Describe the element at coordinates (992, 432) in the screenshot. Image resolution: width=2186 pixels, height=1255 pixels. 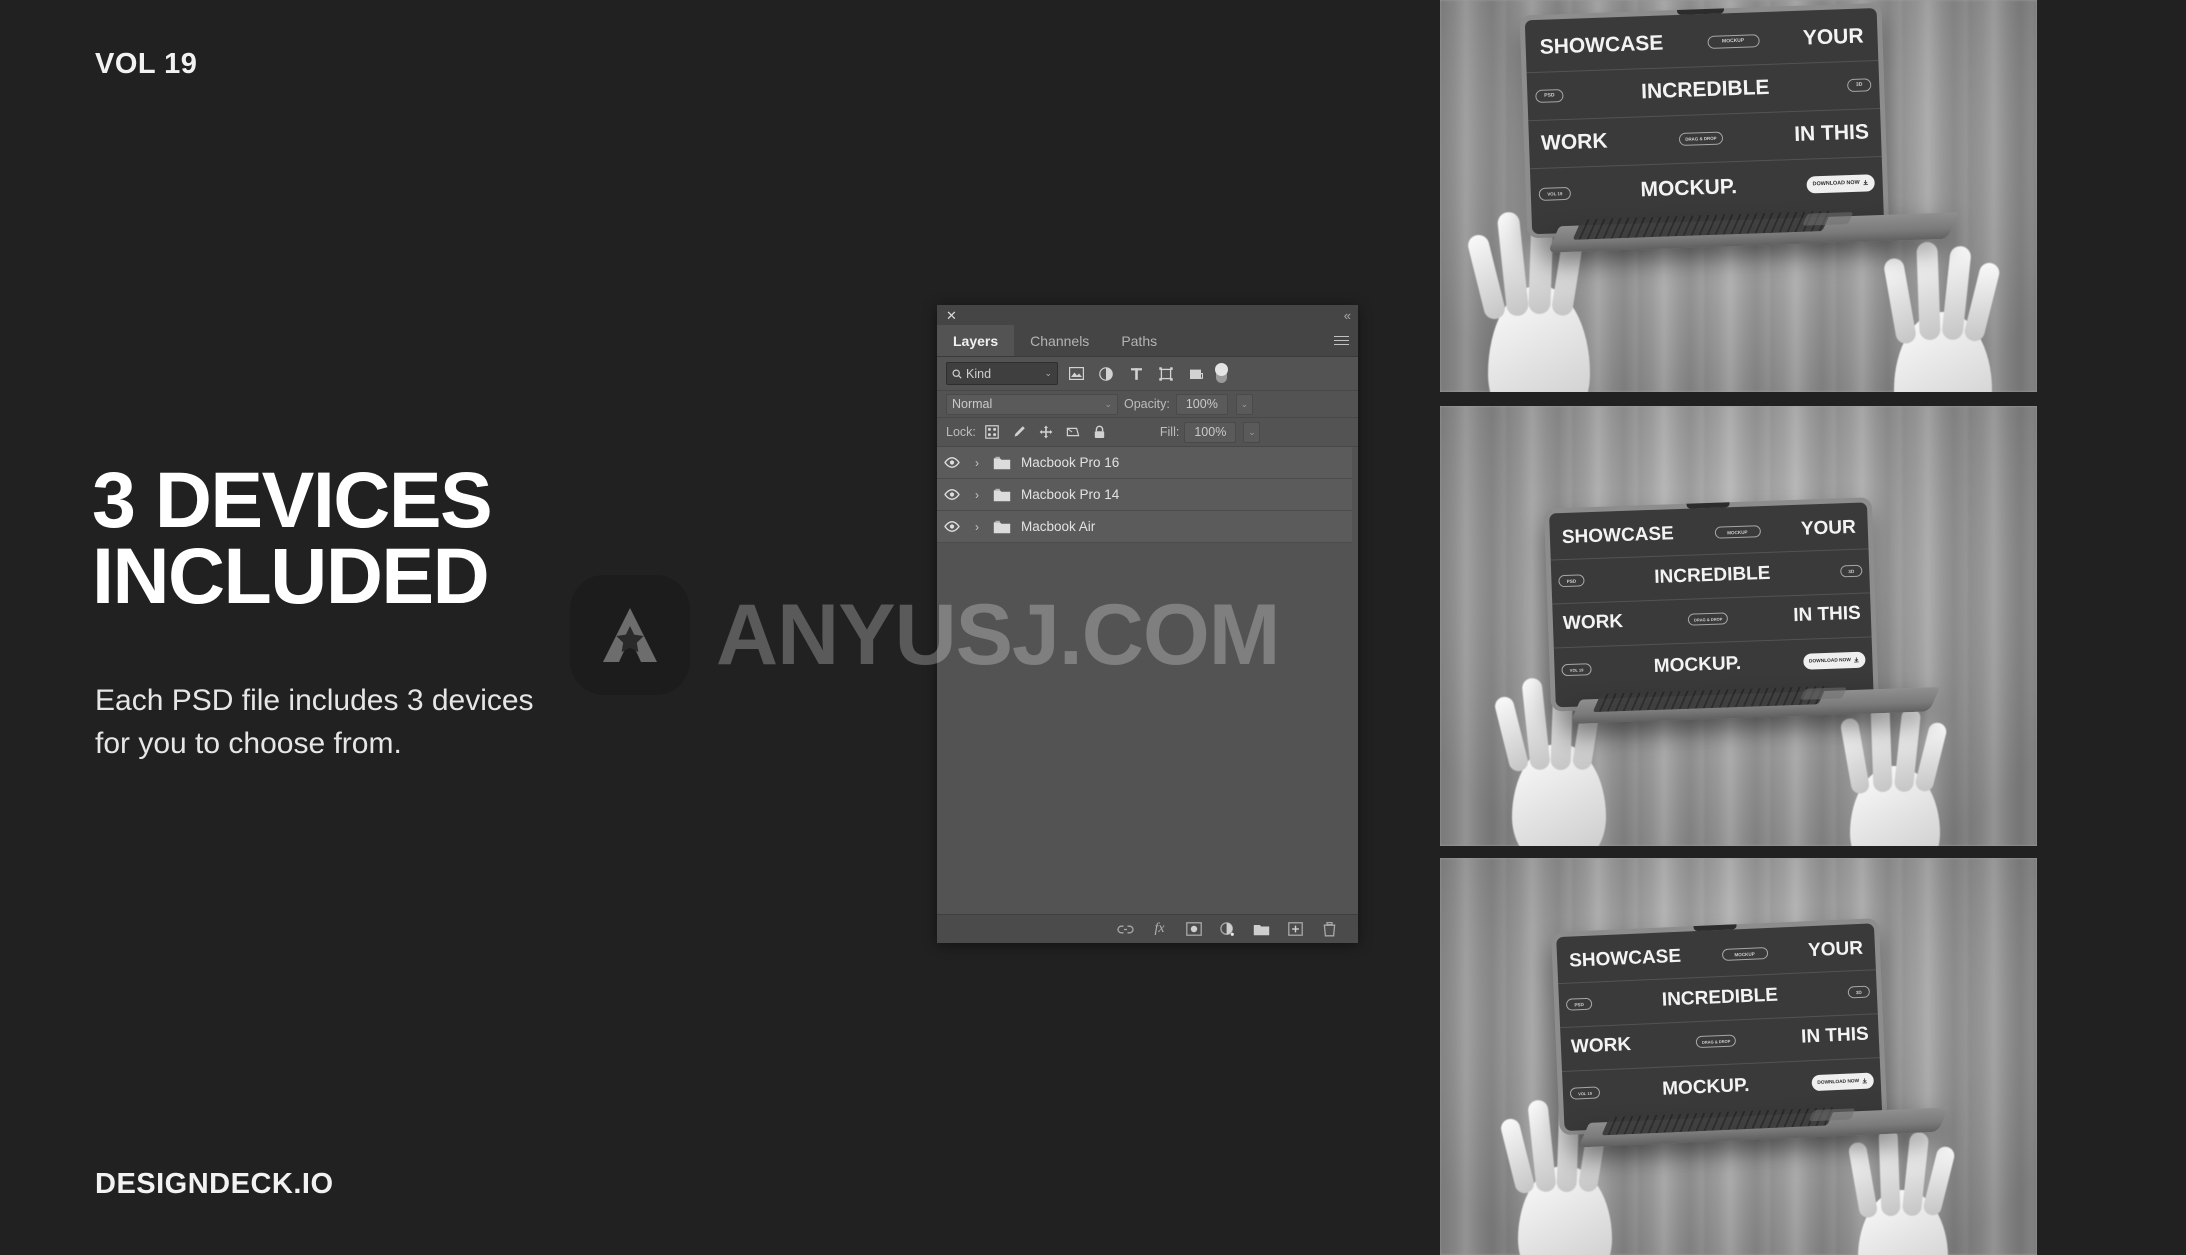
I see `lock-transparent-pixels-icon` at that location.